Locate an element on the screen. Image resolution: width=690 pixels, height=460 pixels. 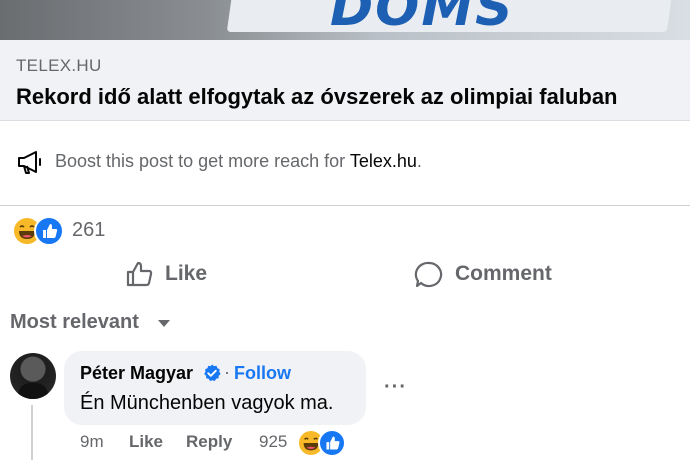
like-action-label: Like is located at coordinates (186, 273).